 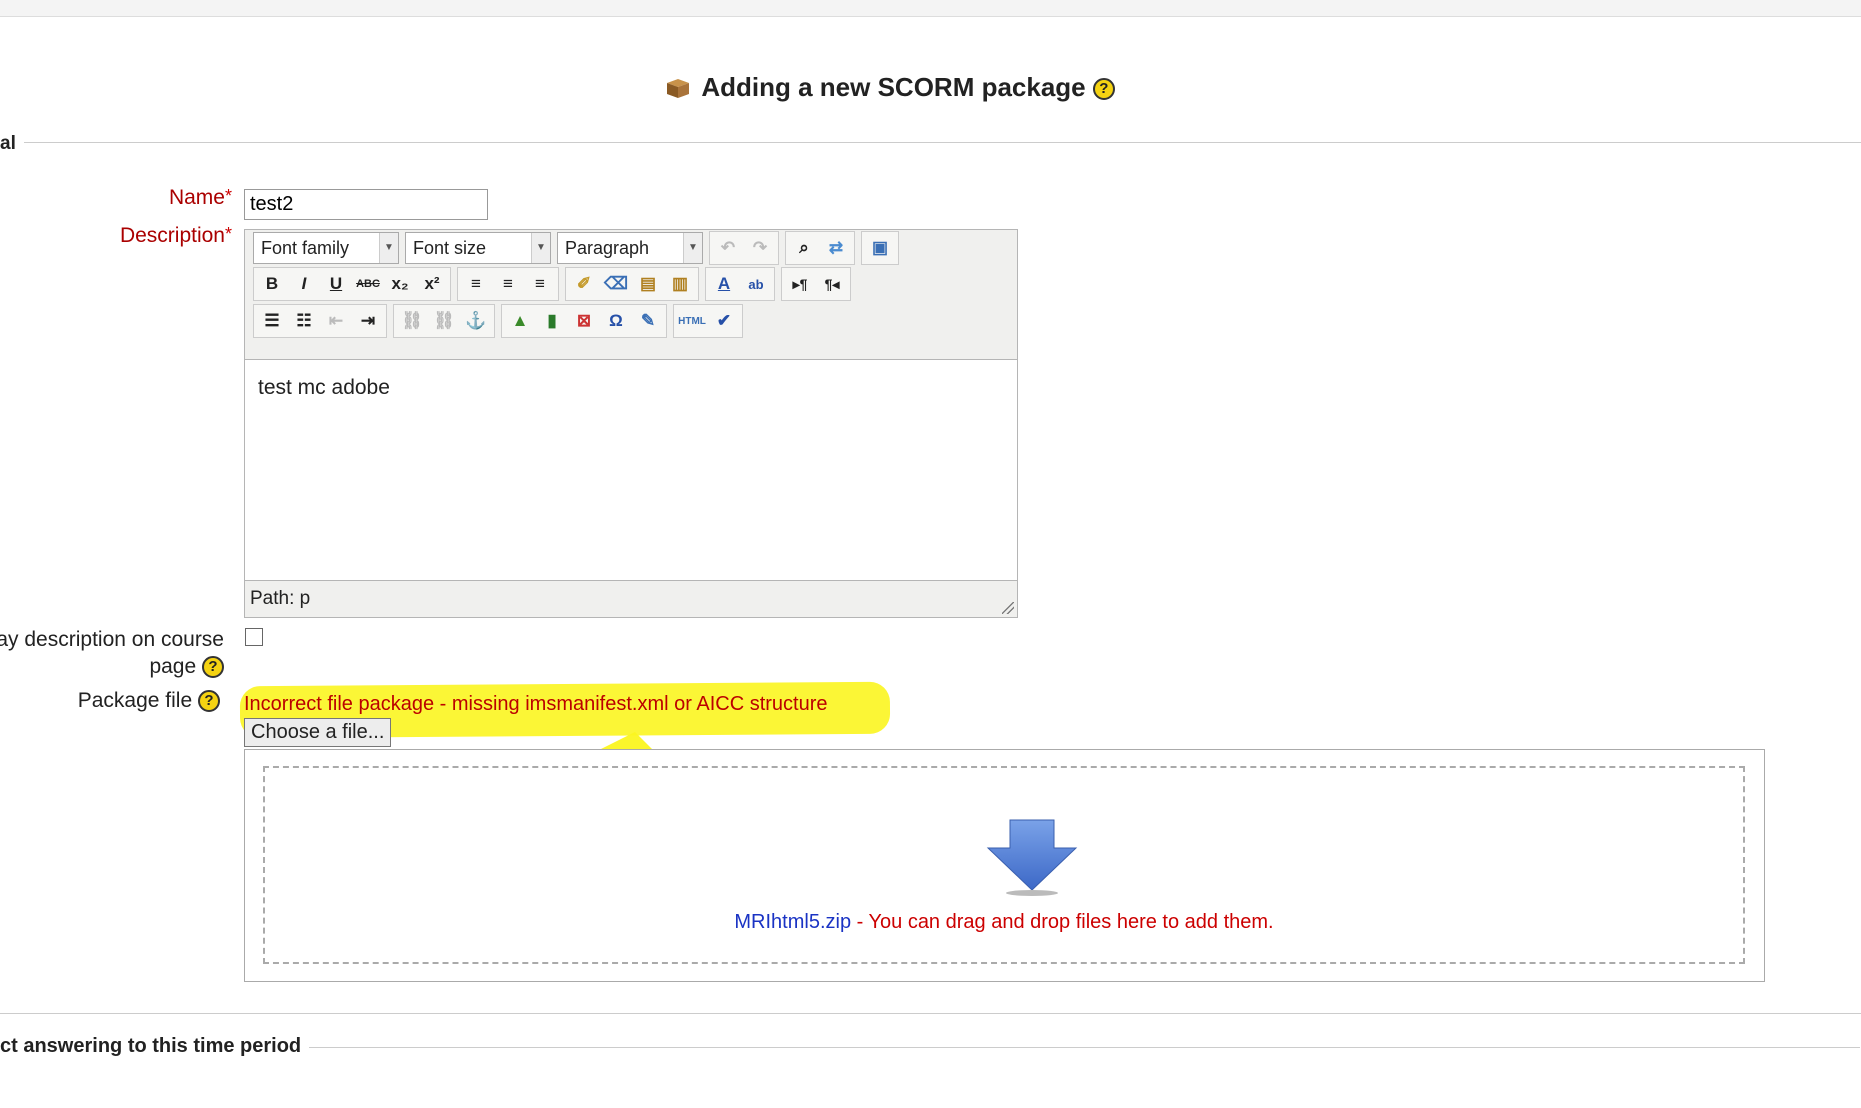 I want to click on find-icon: ⌕, so click(x=804, y=248).